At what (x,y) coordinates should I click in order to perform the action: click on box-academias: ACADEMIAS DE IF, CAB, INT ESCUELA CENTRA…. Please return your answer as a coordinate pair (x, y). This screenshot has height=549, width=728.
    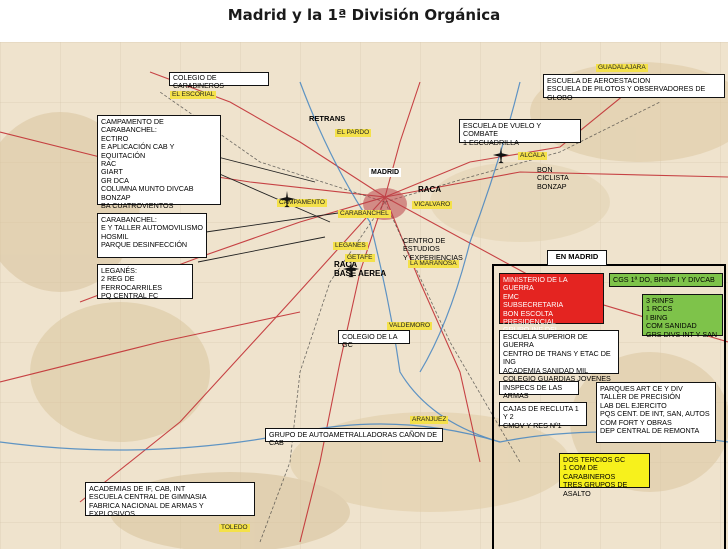
    Looking at the image, I should click on (170, 500).